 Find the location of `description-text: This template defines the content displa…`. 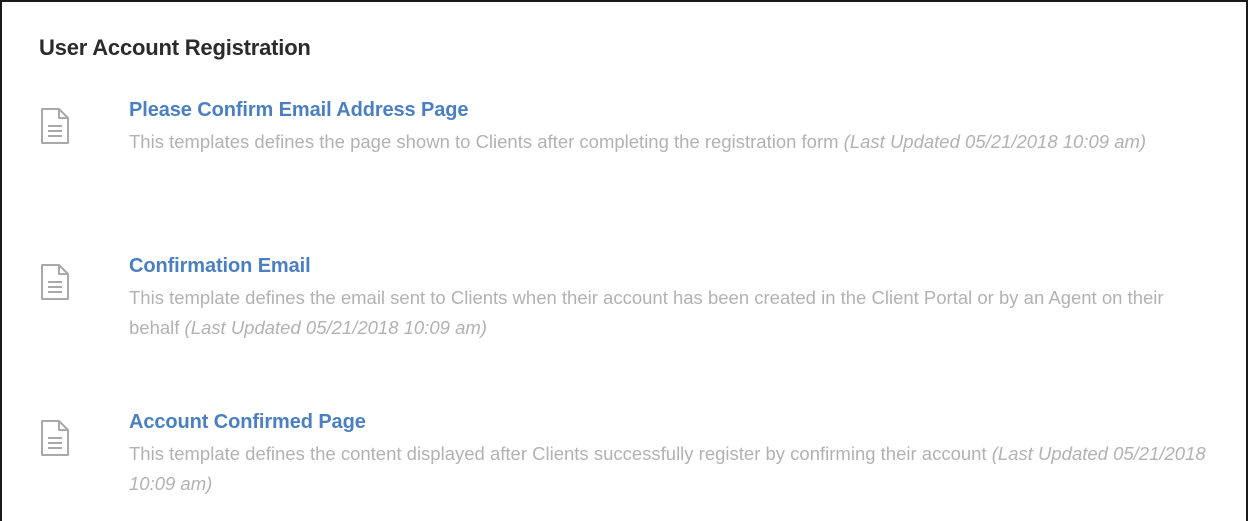

description-text: This template defines the content displa… is located at coordinates (558, 453).